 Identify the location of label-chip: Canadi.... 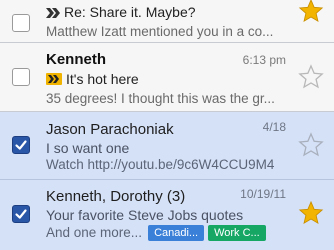
(176, 233).